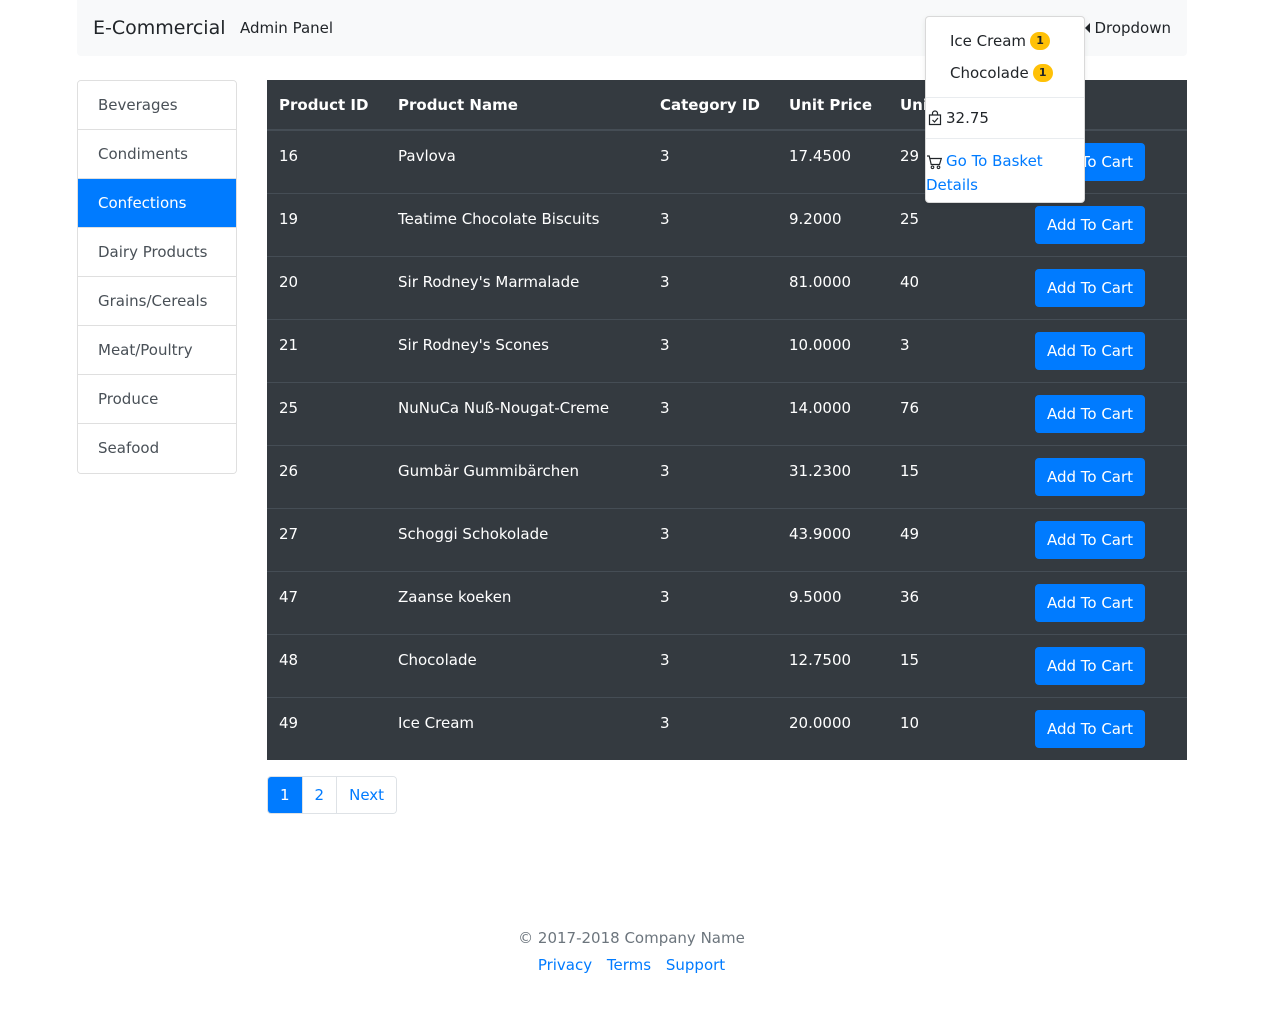  What do you see at coordinates (1001, 73) in the screenshot?
I see `cart-item: Chocolade 1` at bounding box center [1001, 73].